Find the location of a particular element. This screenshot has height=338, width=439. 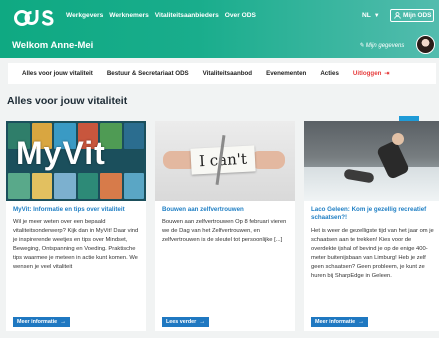

my-details-link: ✎ Mijn gegevens is located at coordinates (381, 45).